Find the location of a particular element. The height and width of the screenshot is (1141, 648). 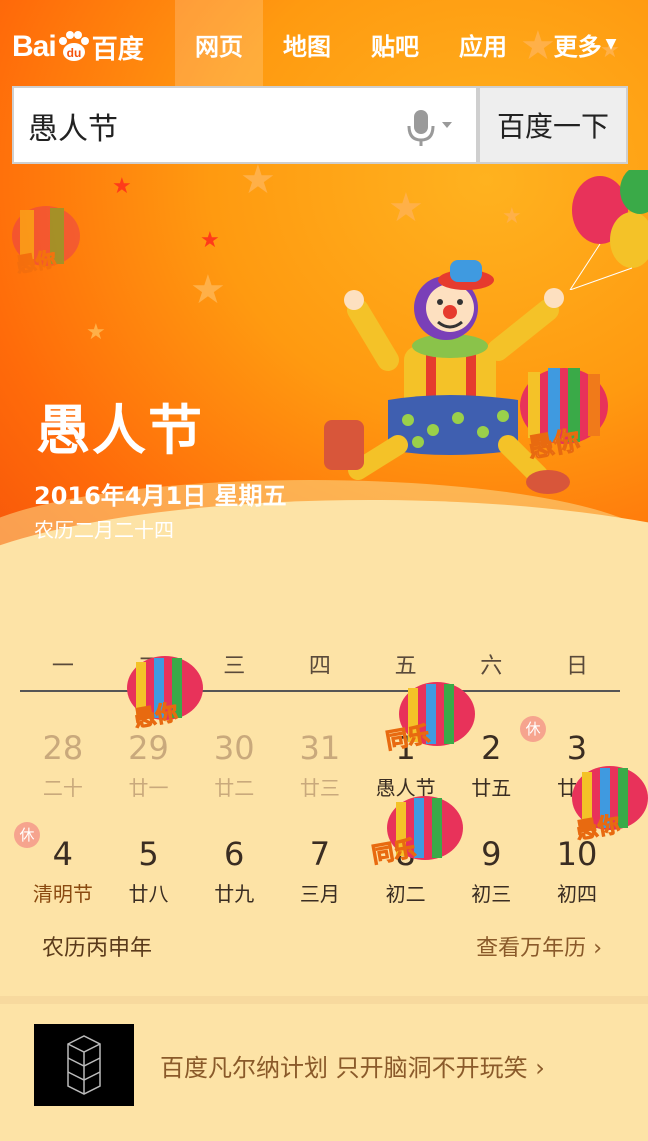

tab-label: 应用 is located at coordinates (483, 46).